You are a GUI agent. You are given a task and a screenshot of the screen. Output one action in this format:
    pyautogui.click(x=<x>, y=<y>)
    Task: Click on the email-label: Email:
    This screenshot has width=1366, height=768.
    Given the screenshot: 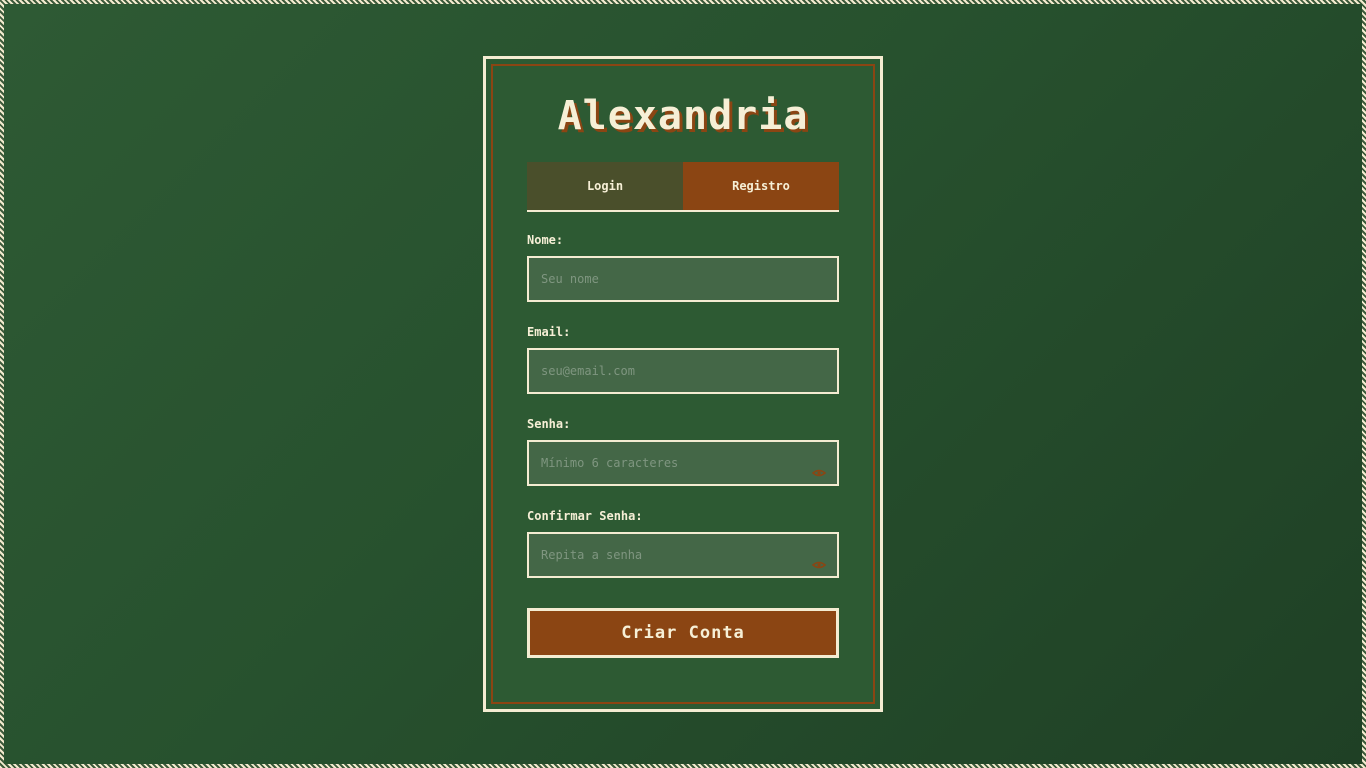 What is the action you would take?
    pyautogui.click(x=549, y=332)
    